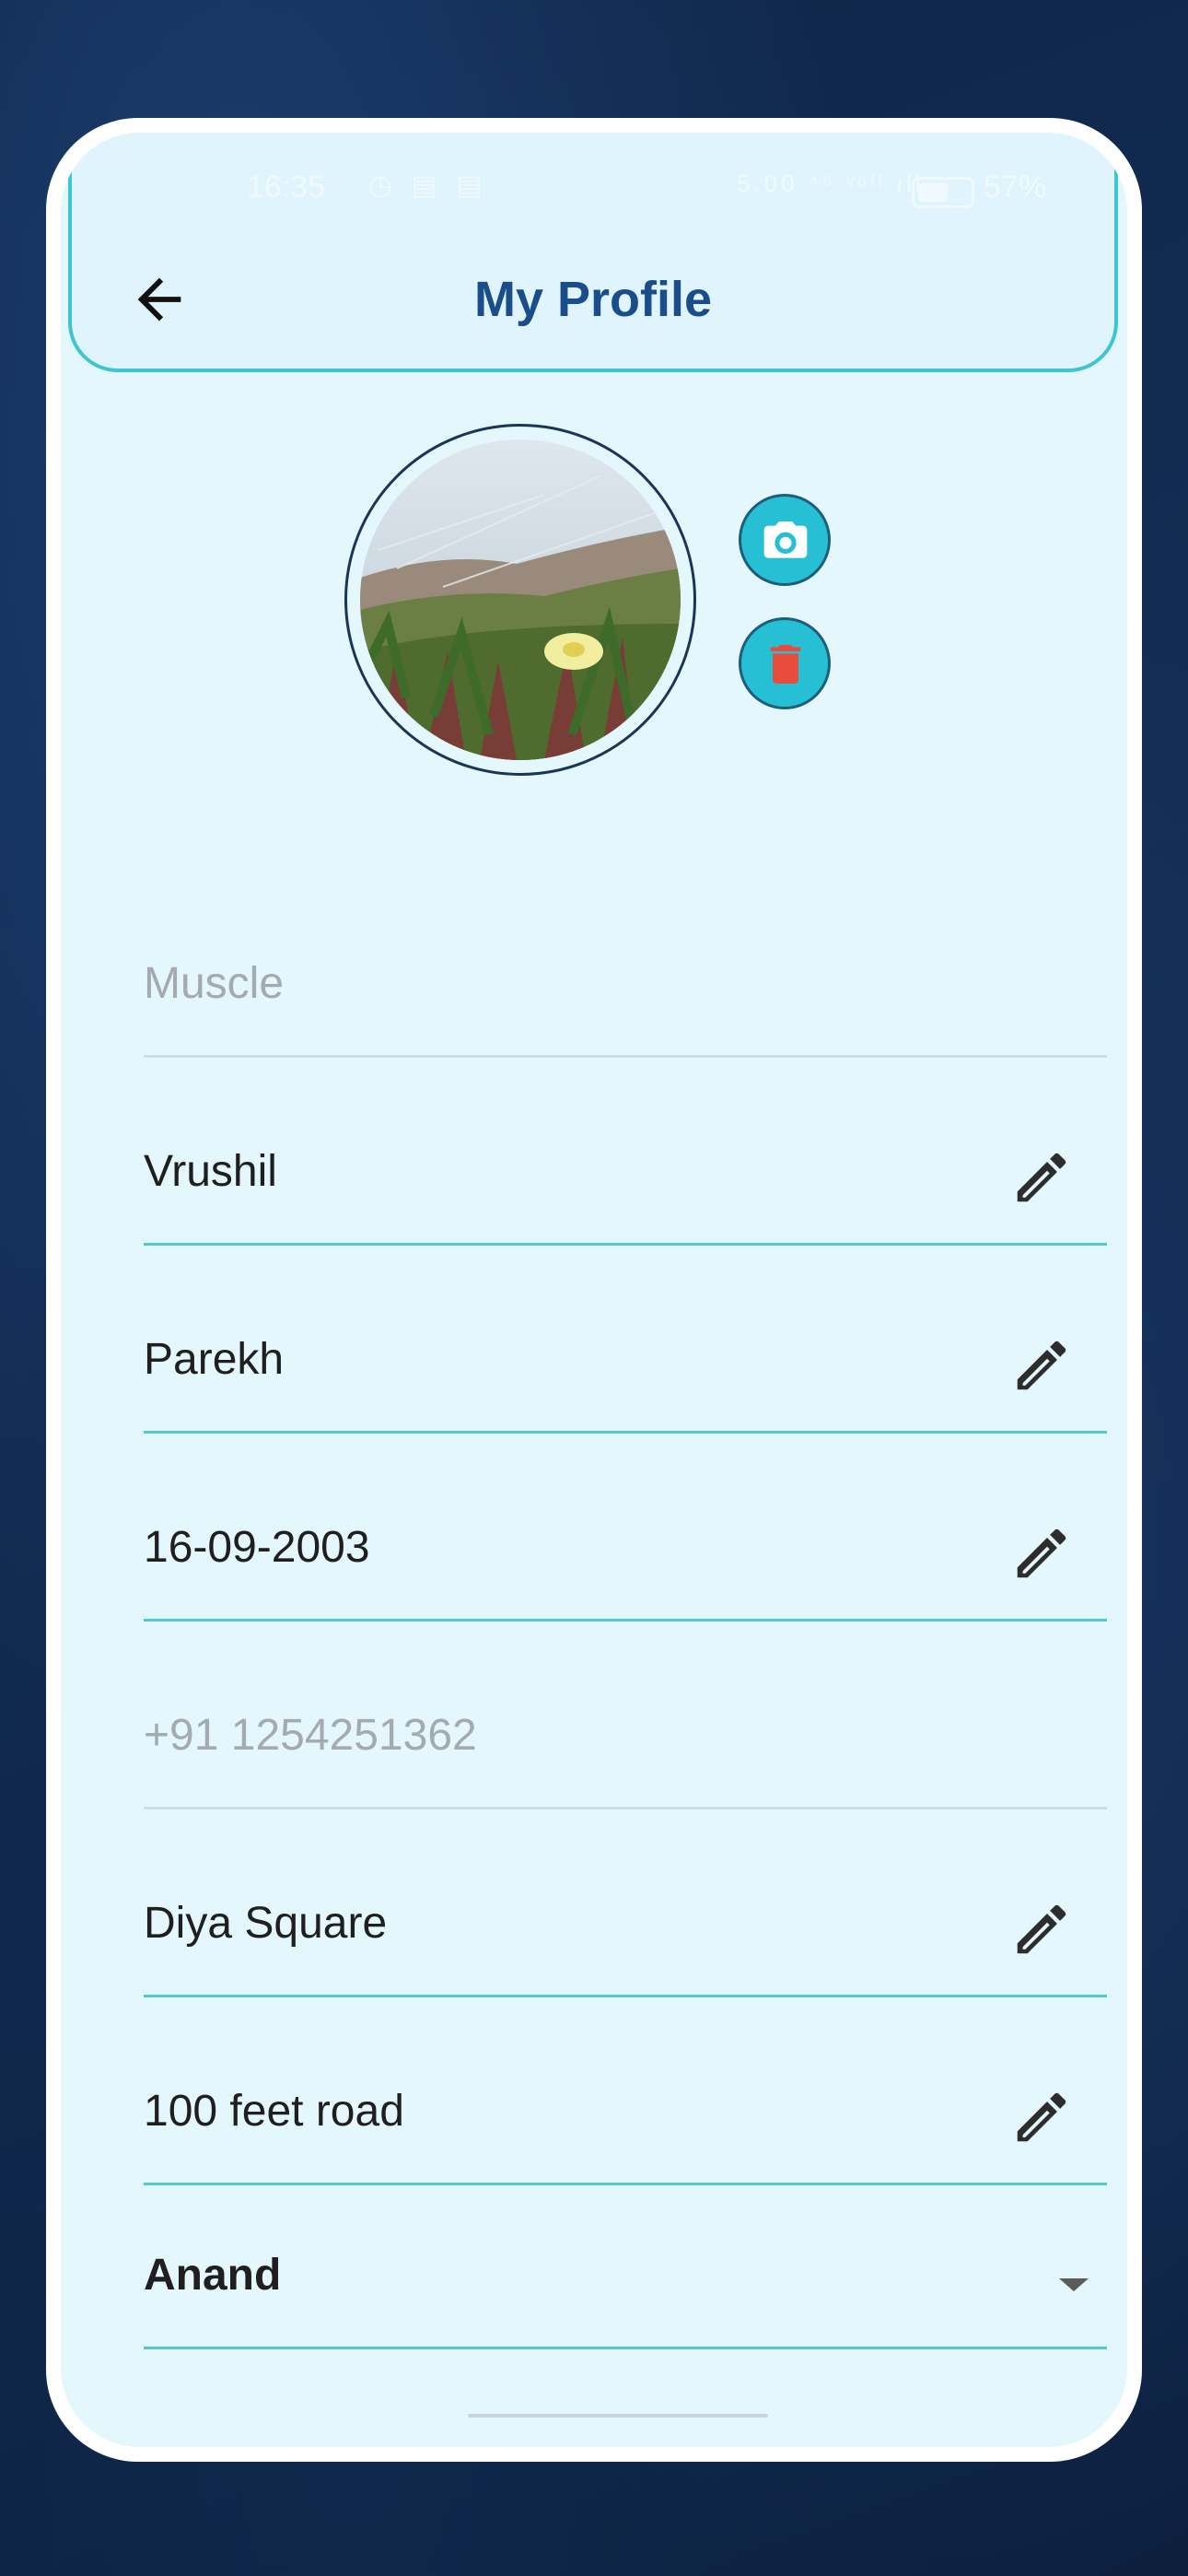 The image size is (1188, 2576). I want to click on date-of-birth-value: 16-09-2003, so click(257, 1547).